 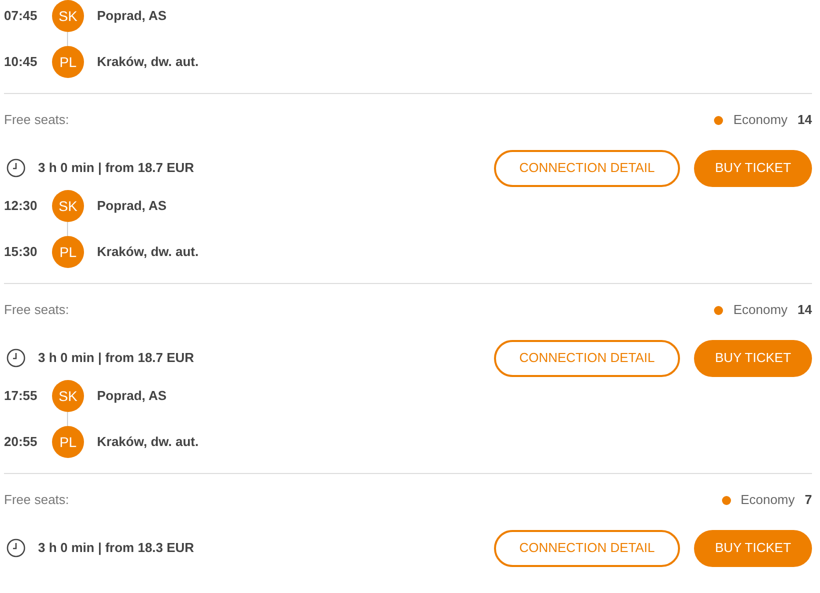 What do you see at coordinates (21, 62) in the screenshot?
I see `departure-time: 10:45` at bounding box center [21, 62].